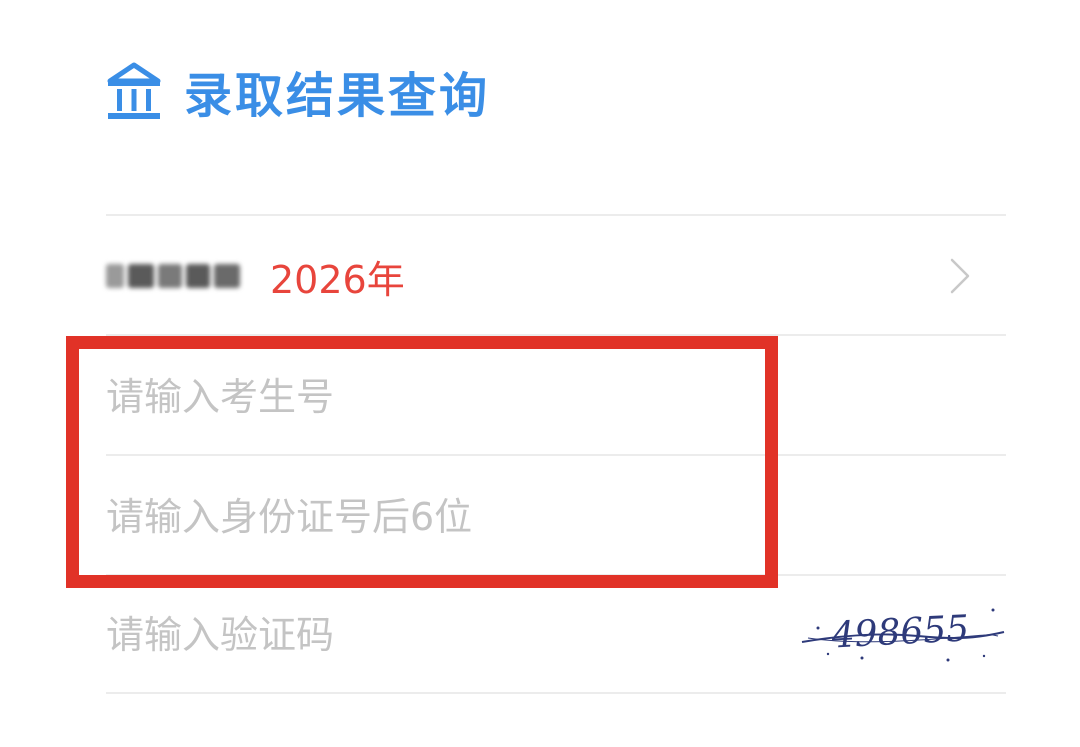 The width and height of the screenshot is (1080, 747). Describe the element at coordinates (337, 279) in the screenshot. I see `year-value: 2026年` at that location.